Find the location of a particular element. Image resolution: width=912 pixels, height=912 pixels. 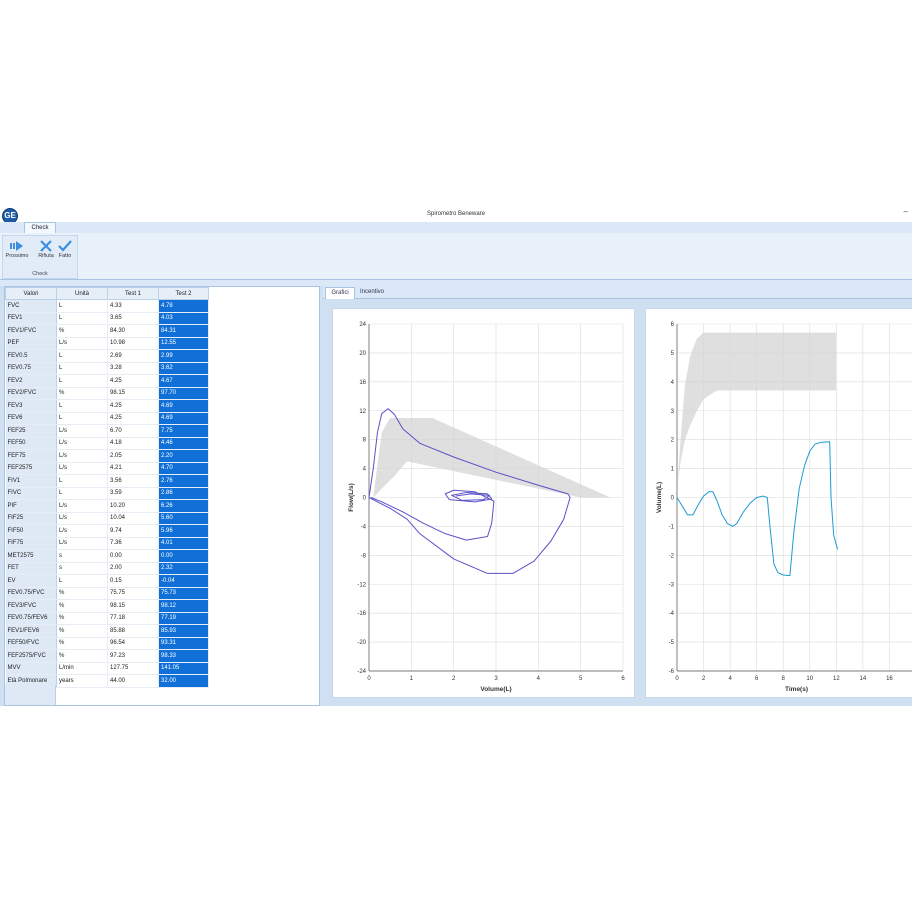

test2-cell: 0.00 is located at coordinates (183, 556).